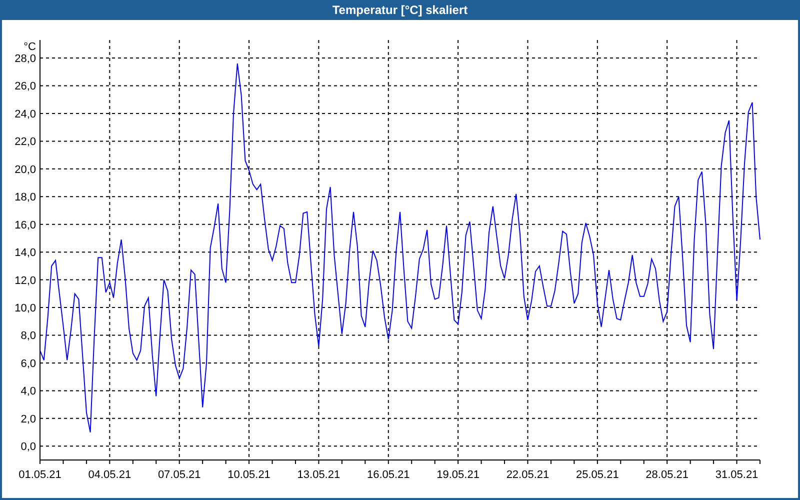 This screenshot has height=500, width=800. I want to click on y-tick-label: 16,0, so click(25, 225).